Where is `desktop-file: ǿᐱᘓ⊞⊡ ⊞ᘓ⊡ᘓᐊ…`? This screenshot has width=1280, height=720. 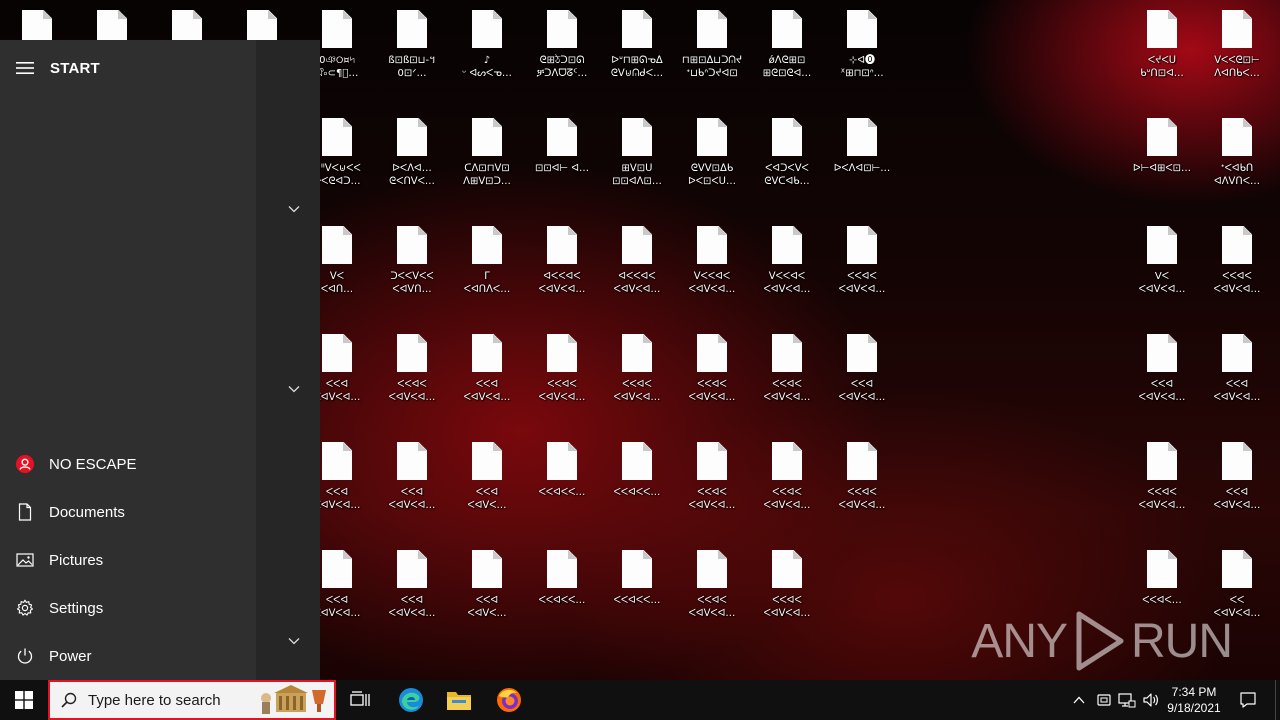 desktop-file: ǿᐱᘓ⊞⊡ ⊞ᘓ⊡ᘓᐊ… is located at coordinates (787, 60).